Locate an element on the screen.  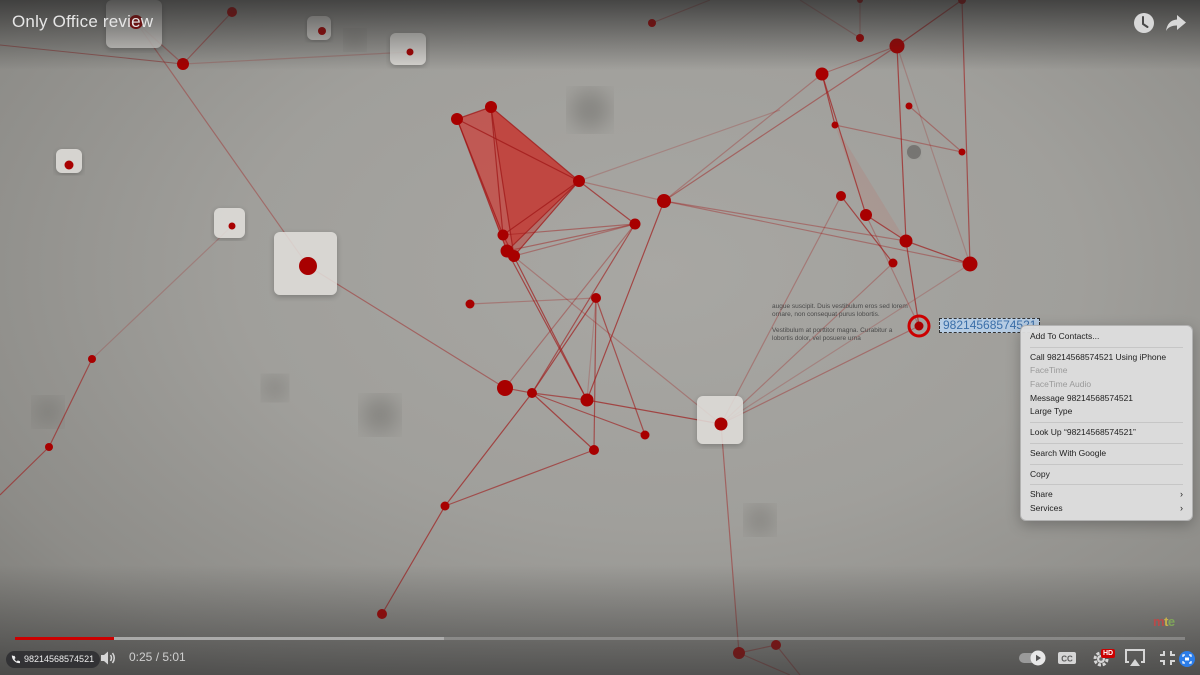
exit-fullscreen-icon is located at coordinates (1167, 658).